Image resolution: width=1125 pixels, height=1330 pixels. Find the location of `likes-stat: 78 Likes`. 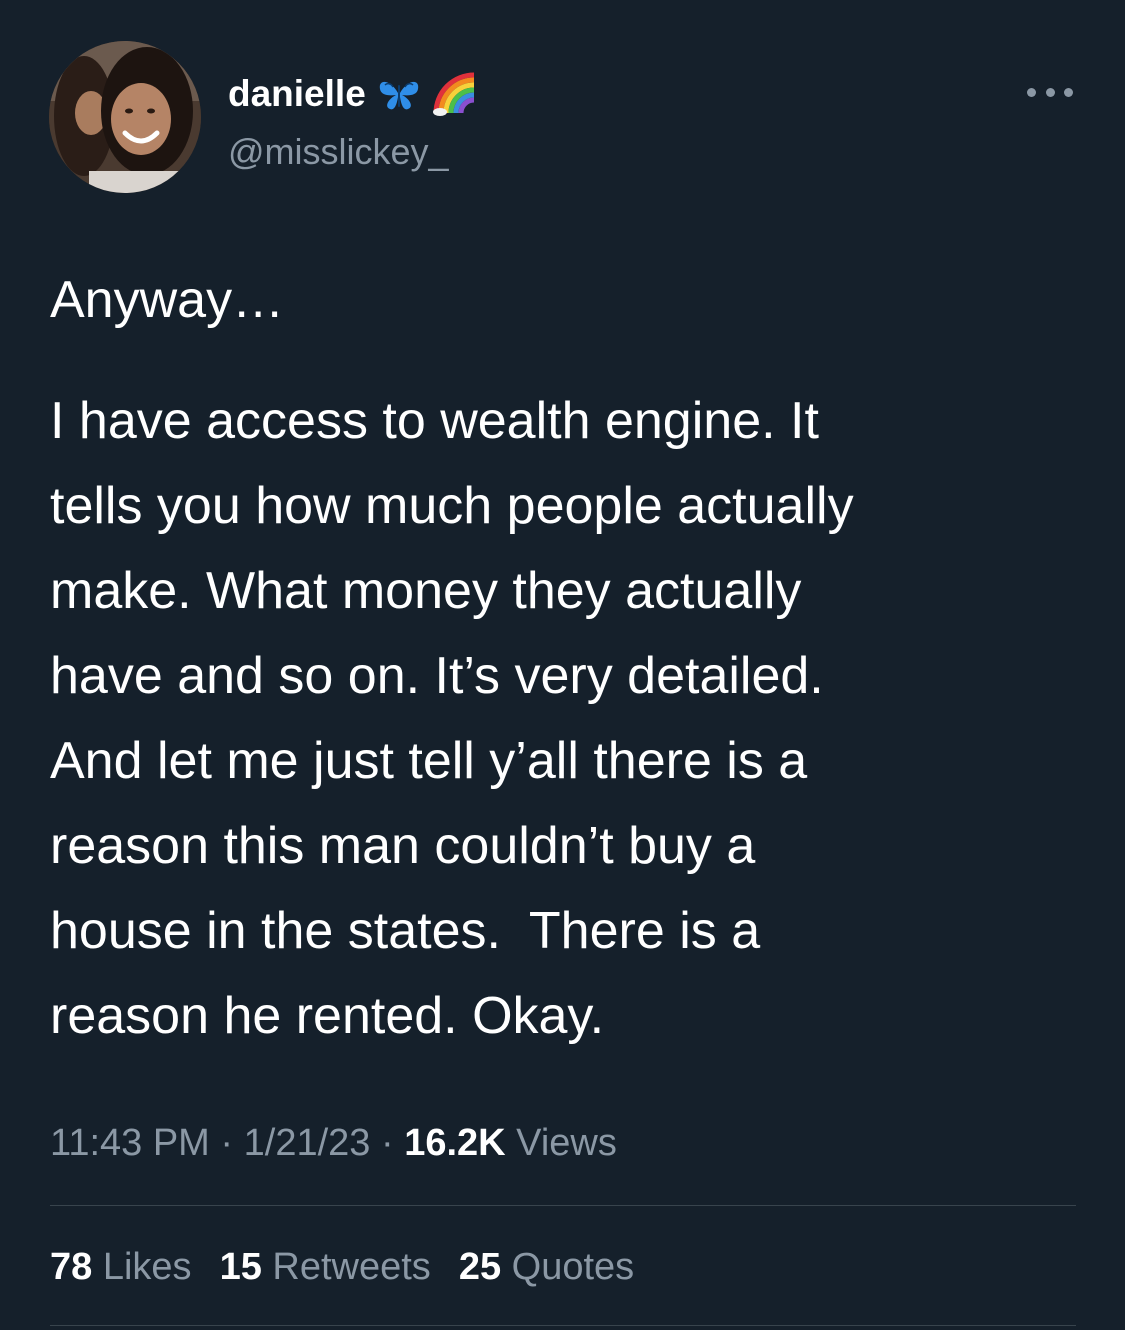

likes-stat: 78 Likes is located at coordinates (121, 1267).